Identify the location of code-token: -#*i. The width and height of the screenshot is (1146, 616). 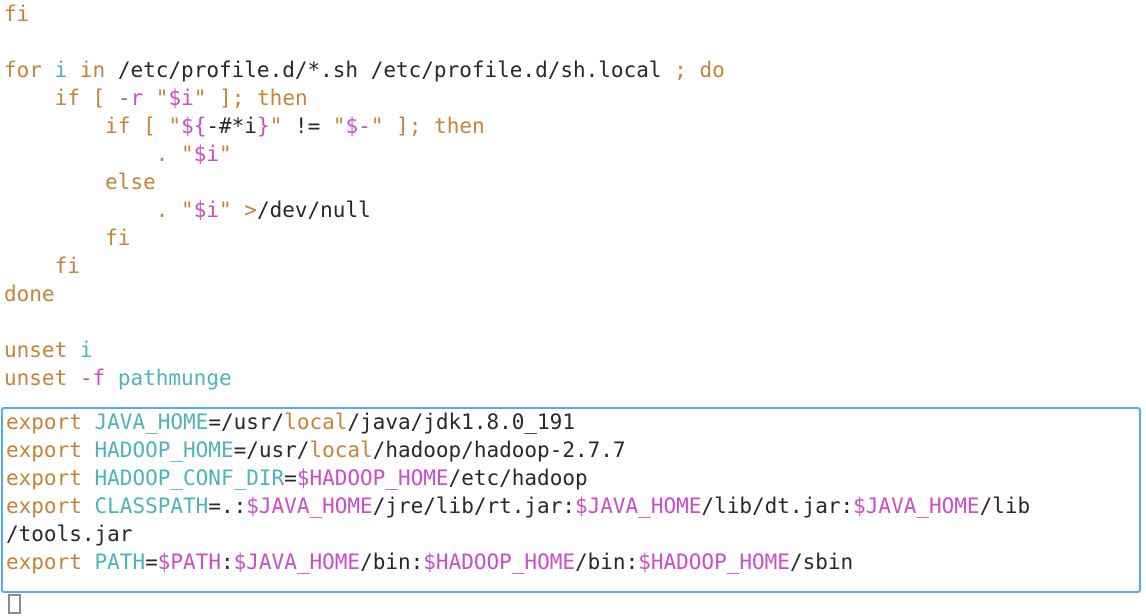
(231, 126).